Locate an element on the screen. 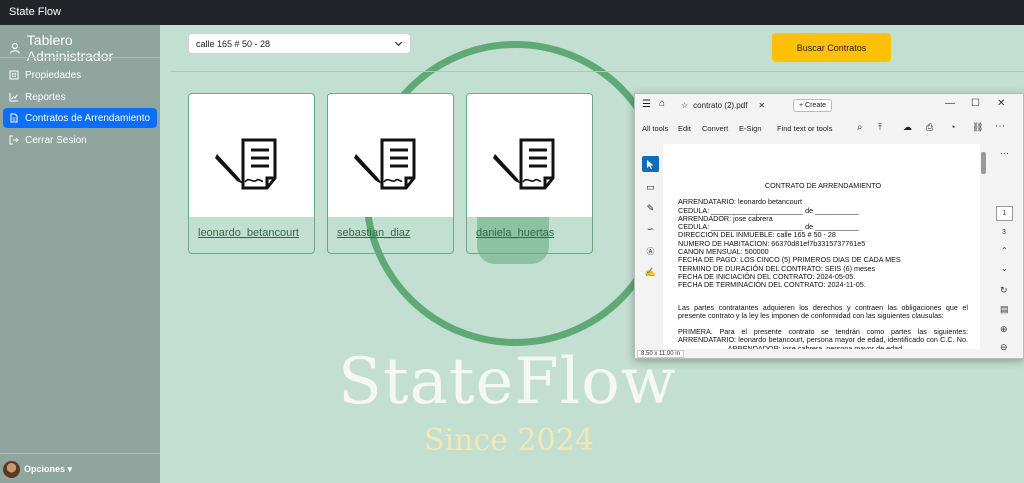 This screenshot has width=1024, height=483. contract-card: sebastian_diaz is located at coordinates (390, 173).